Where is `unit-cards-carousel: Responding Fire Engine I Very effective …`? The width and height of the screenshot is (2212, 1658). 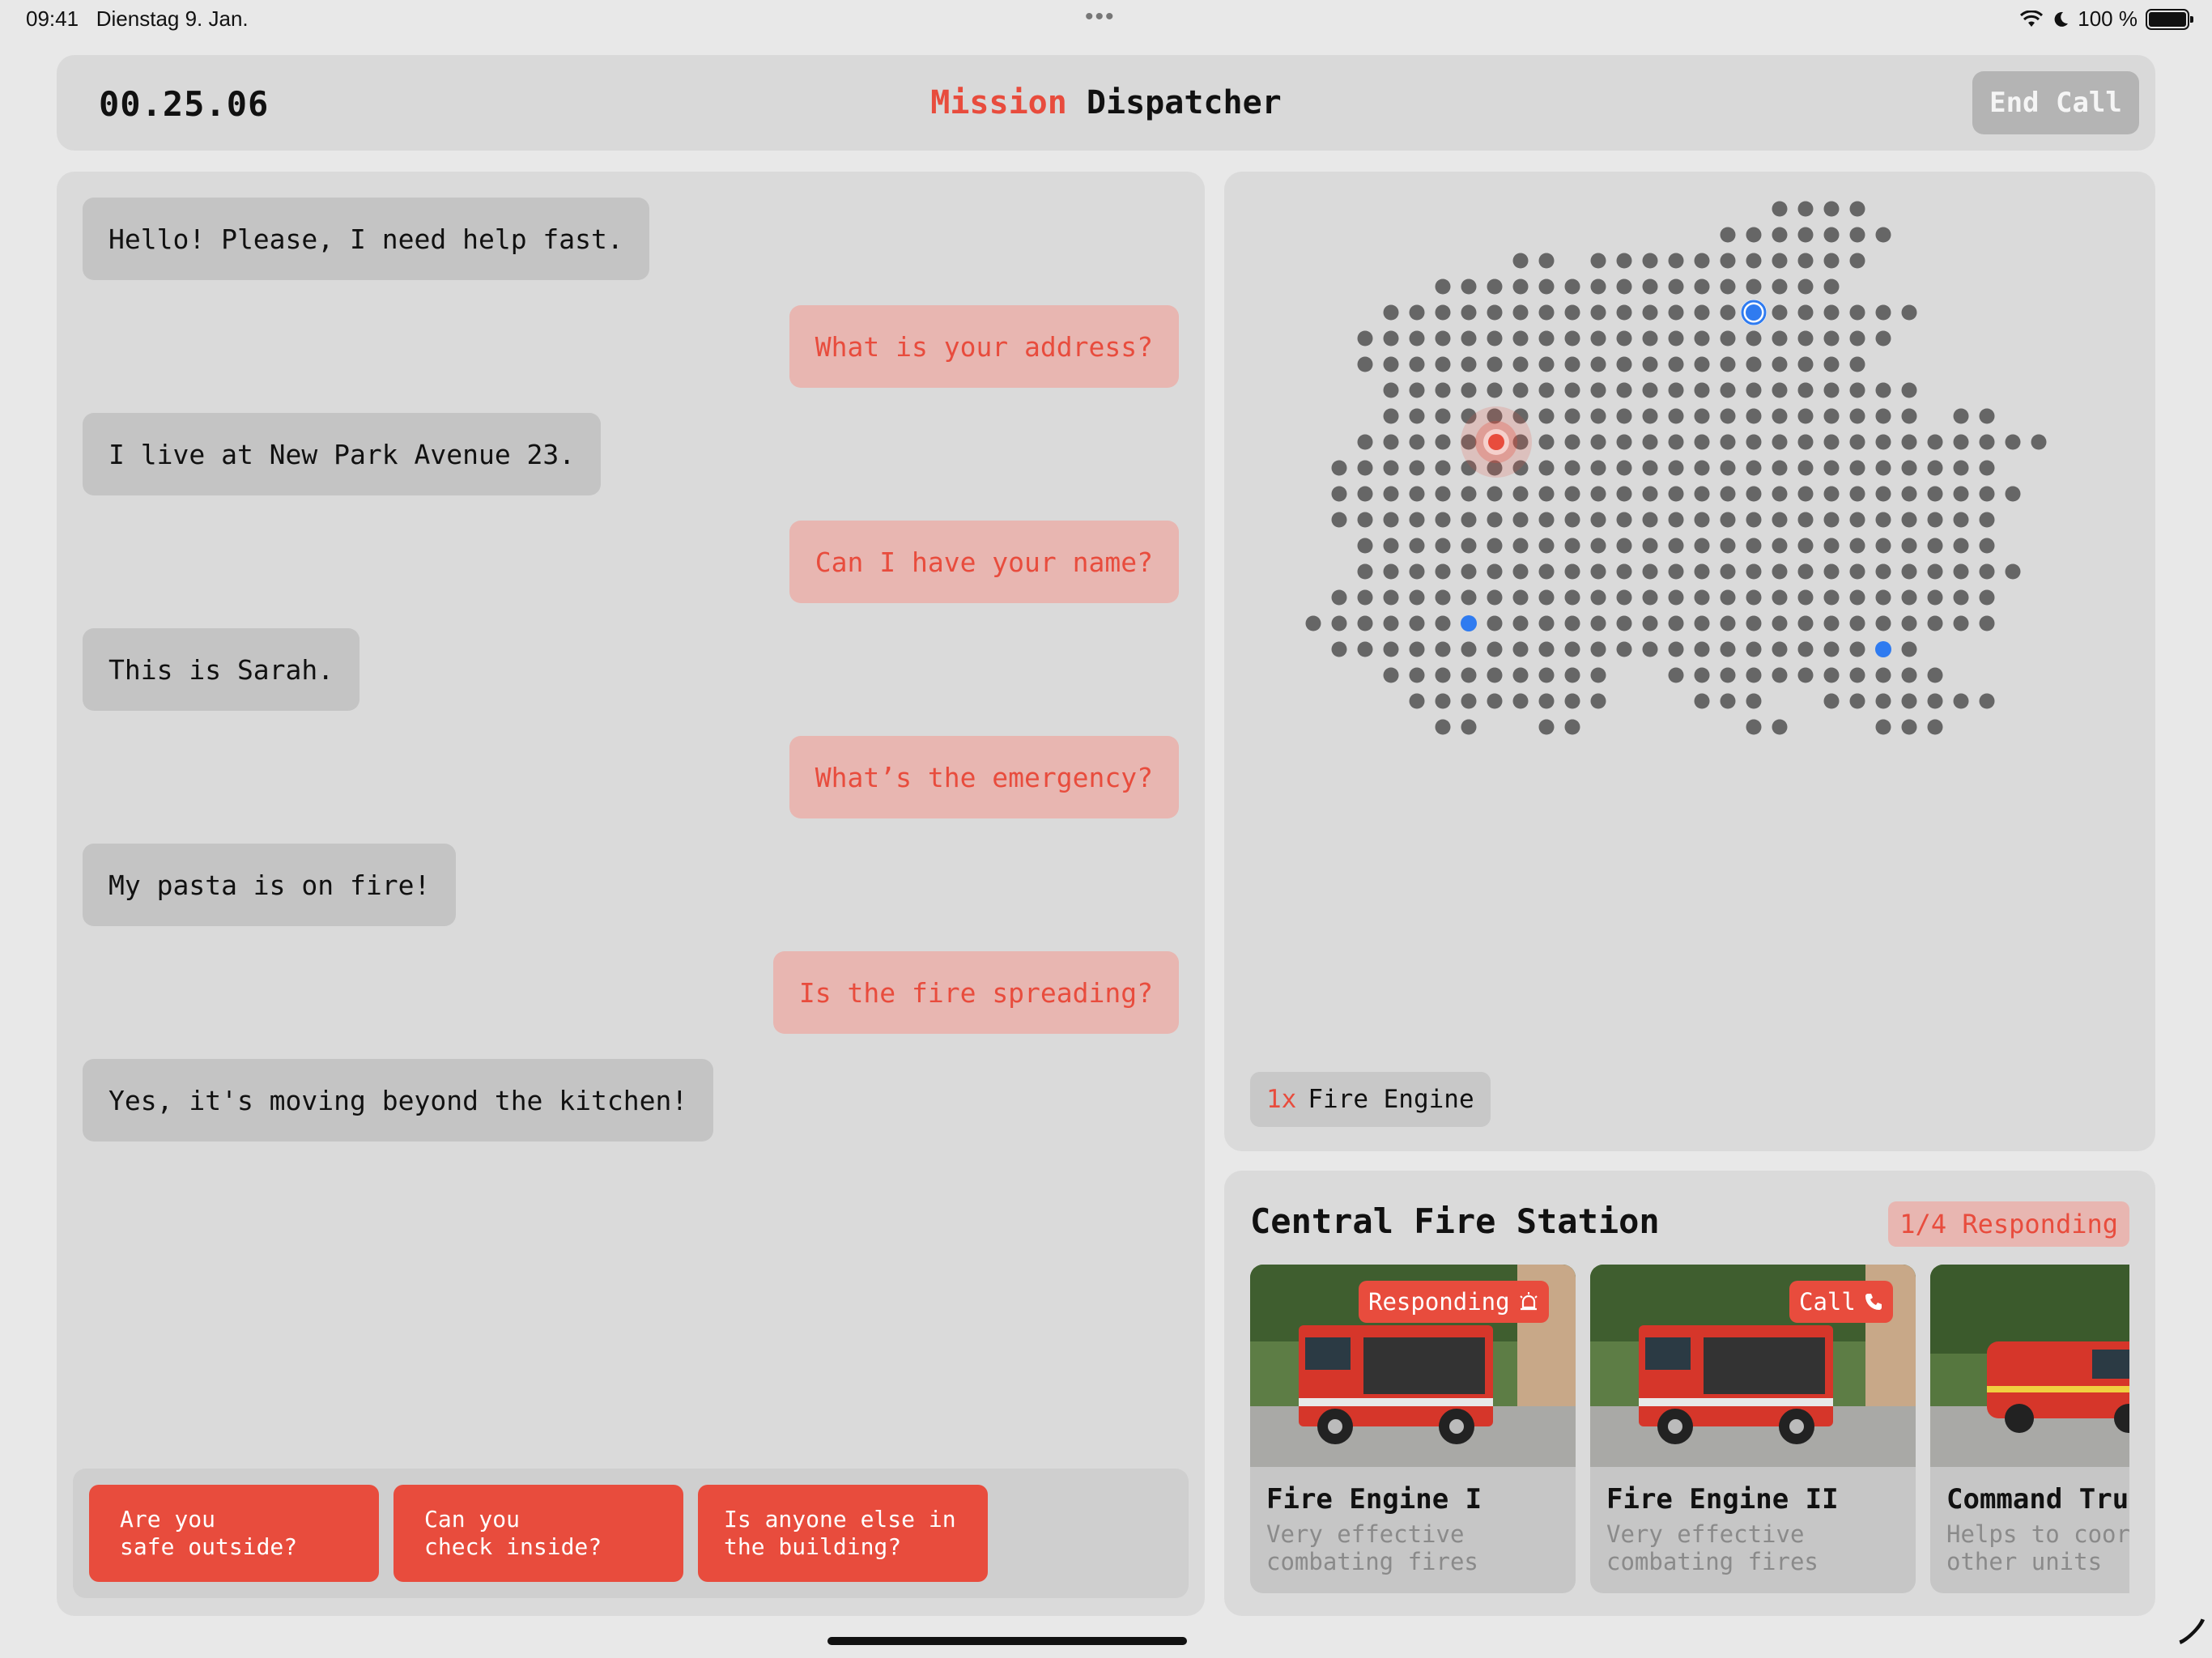 unit-cards-carousel: Responding Fire Engine I Very effective … is located at coordinates (1690, 1429).